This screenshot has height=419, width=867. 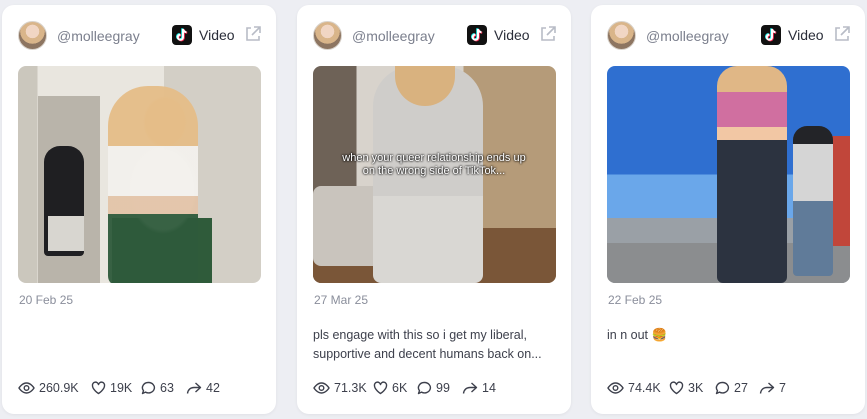 What do you see at coordinates (635, 300) in the screenshot?
I see `post-date: 22 Feb 25` at bounding box center [635, 300].